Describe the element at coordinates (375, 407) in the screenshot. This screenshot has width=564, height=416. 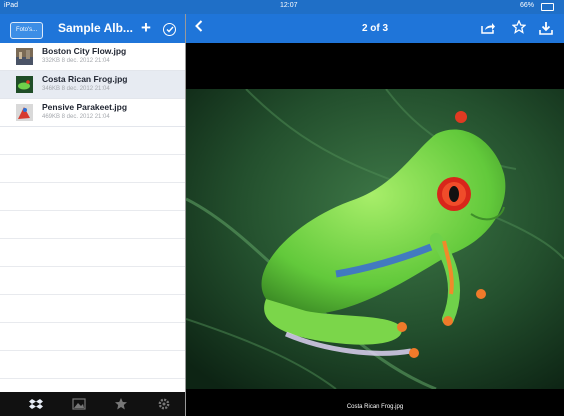
I see `photo-caption: Costa Rican Frog.jpg` at that location.